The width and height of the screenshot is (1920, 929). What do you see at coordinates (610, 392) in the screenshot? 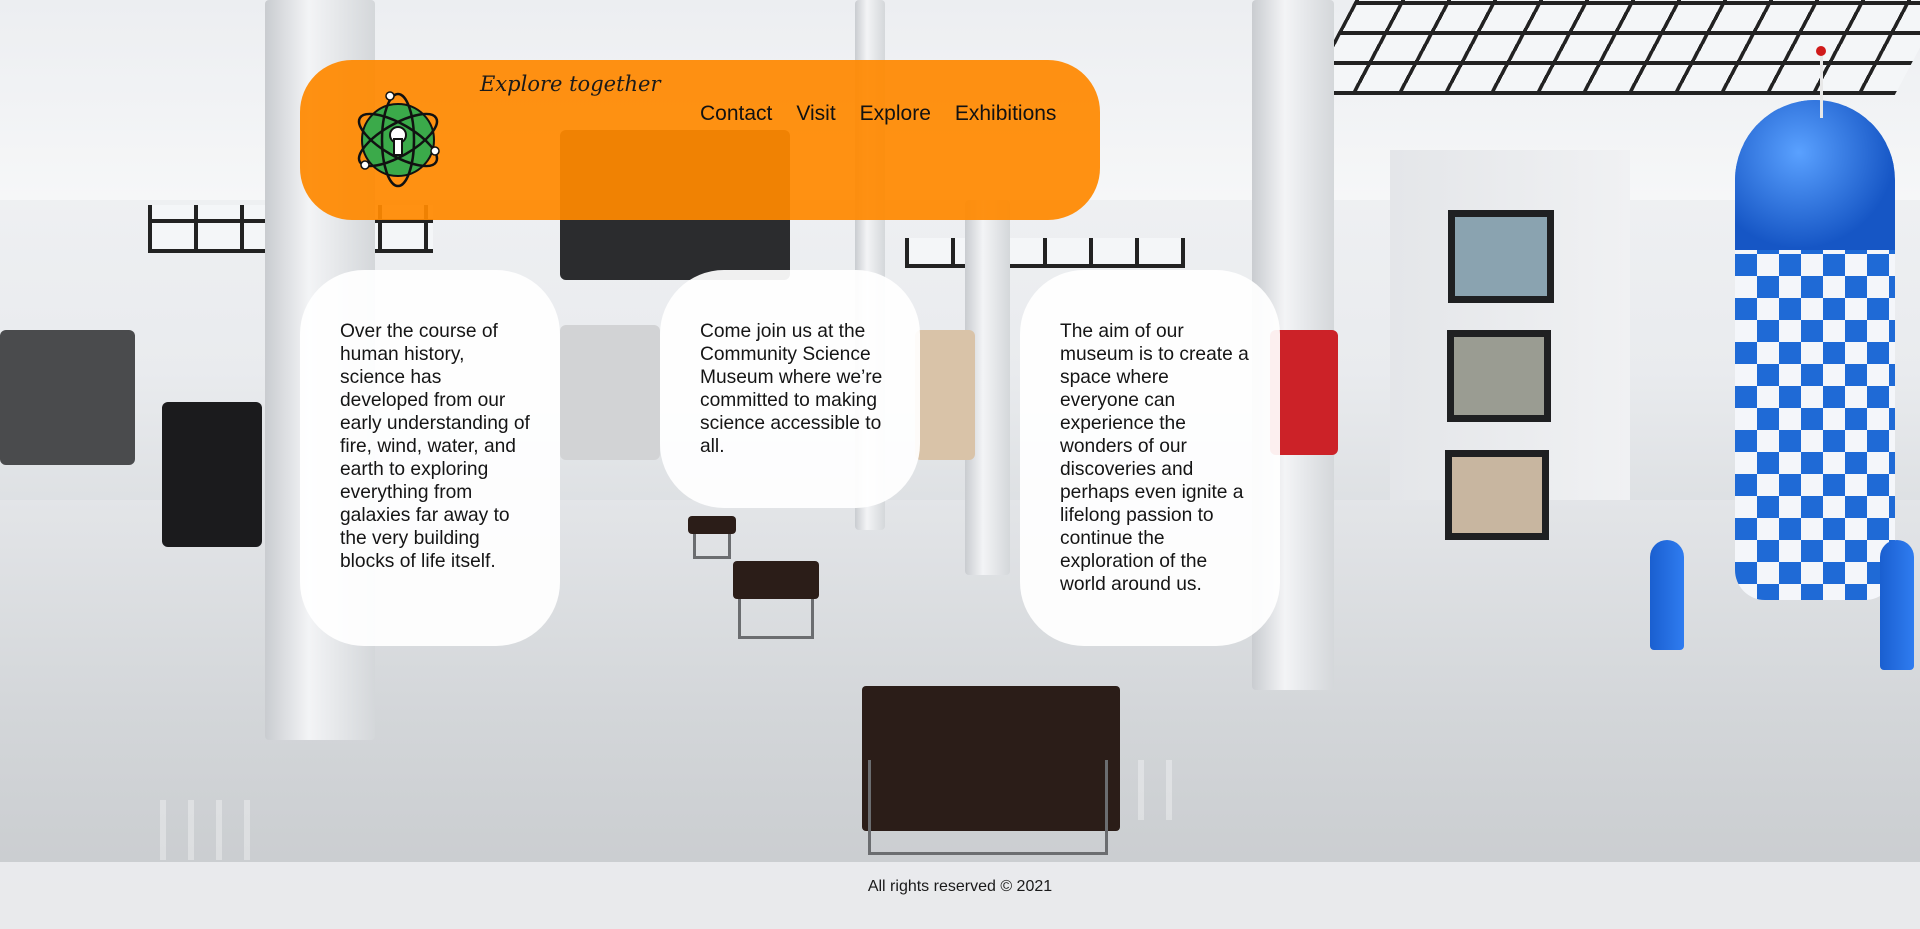
I see `robot-image` at bounding box center [610, 392].